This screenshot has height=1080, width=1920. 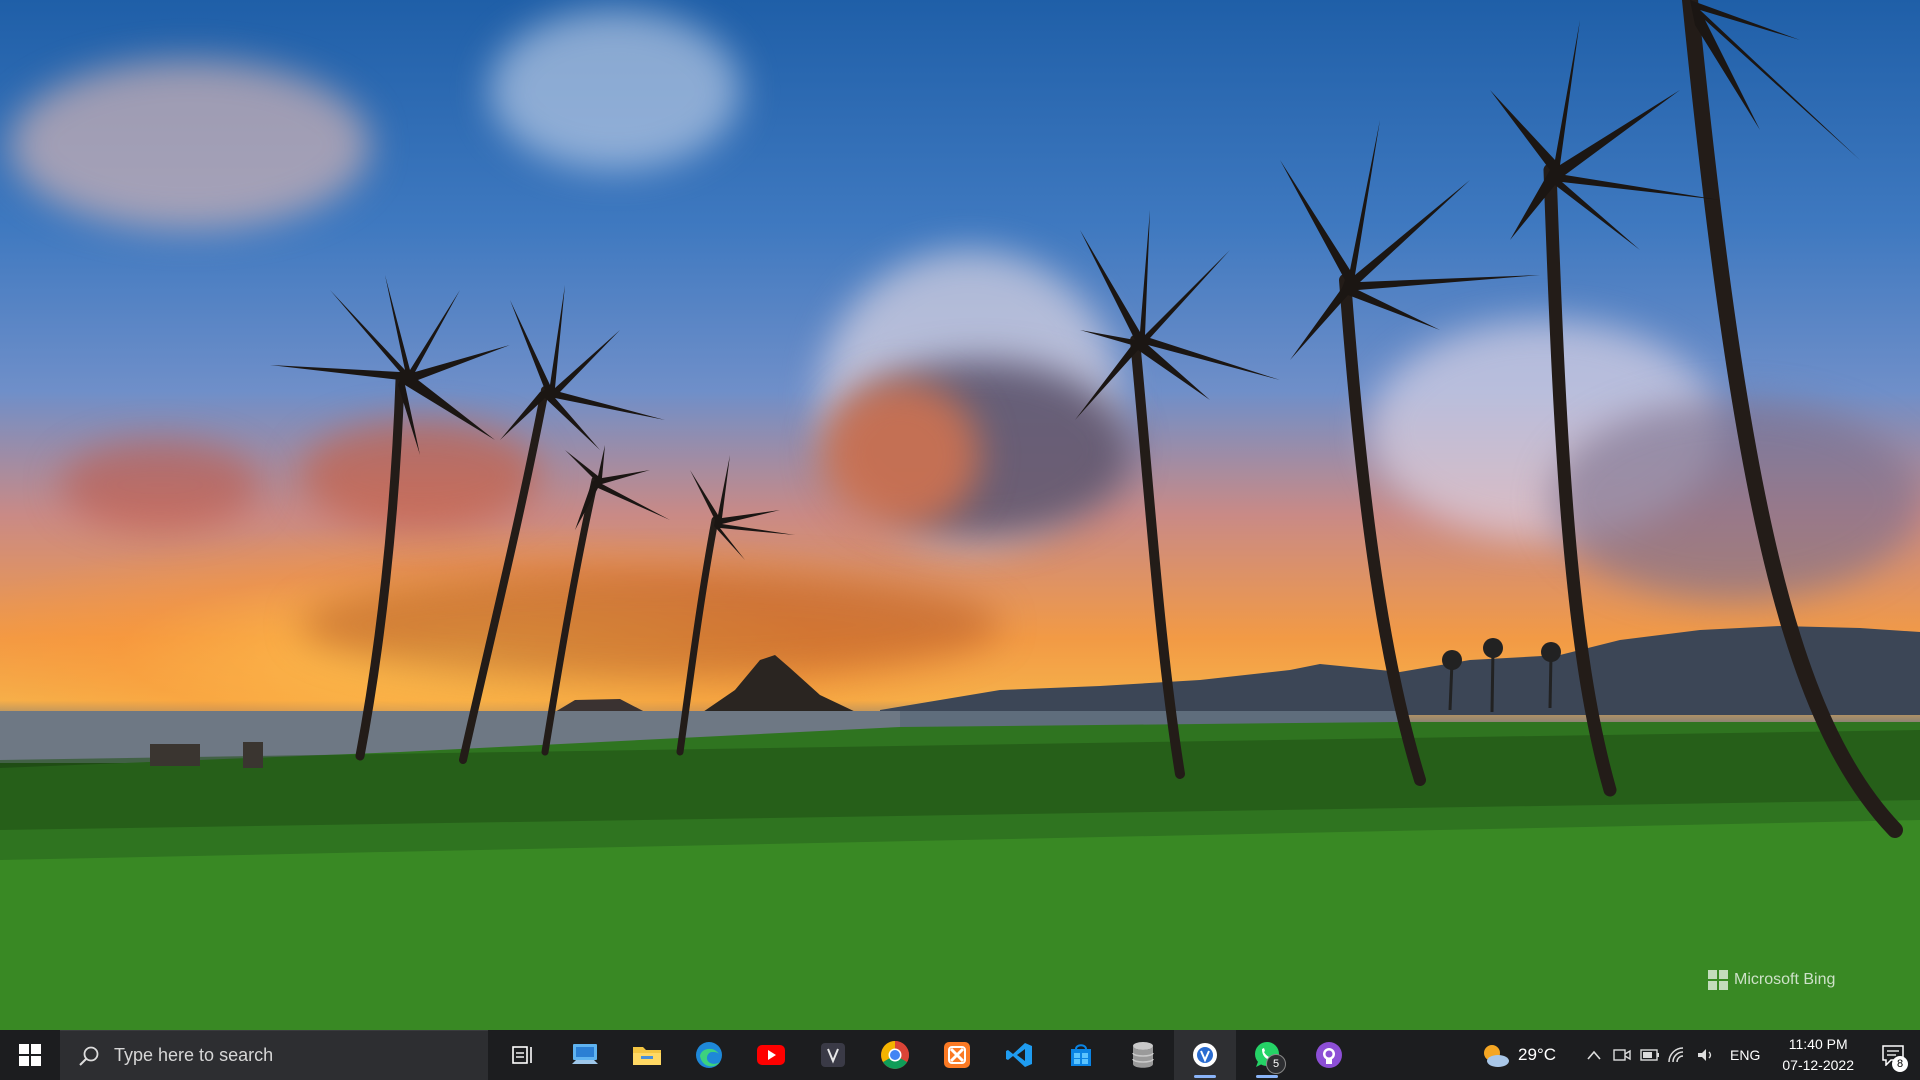 I want to click on this-pc-button, so click(x=585, y=1055).